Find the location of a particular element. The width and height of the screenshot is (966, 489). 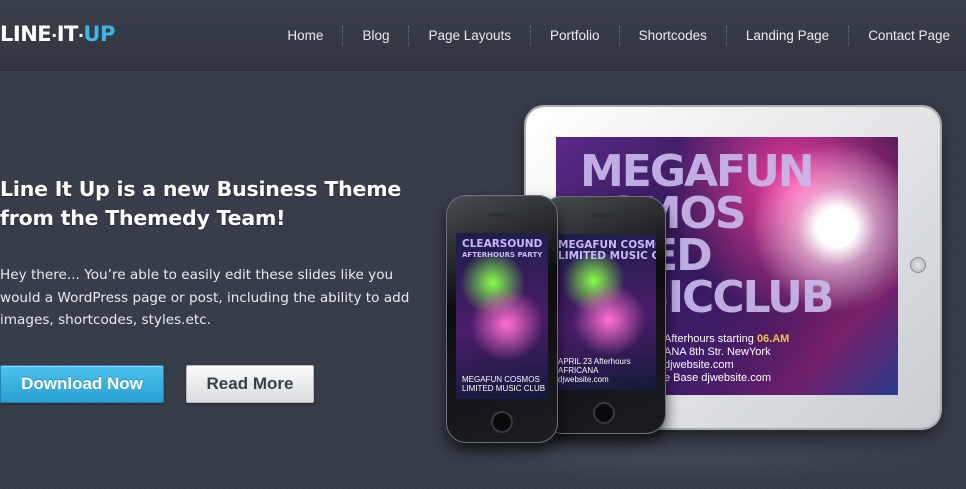

tablet-info-text: ANA 8th Str. NewYork is located at coordinates (717, 352).